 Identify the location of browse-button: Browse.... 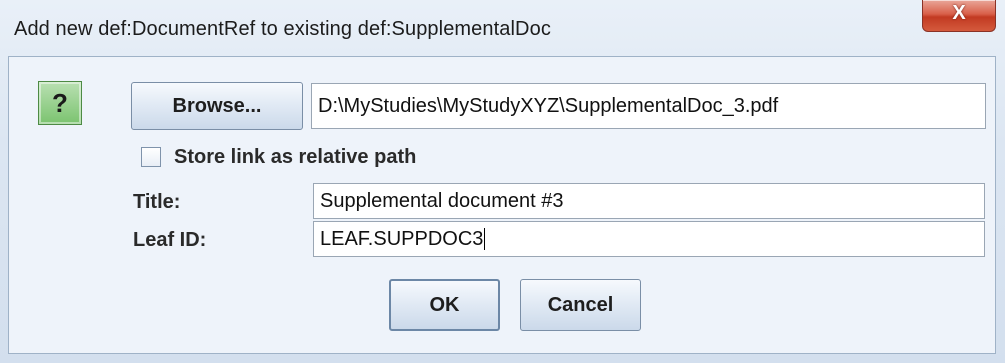
(217, 106).